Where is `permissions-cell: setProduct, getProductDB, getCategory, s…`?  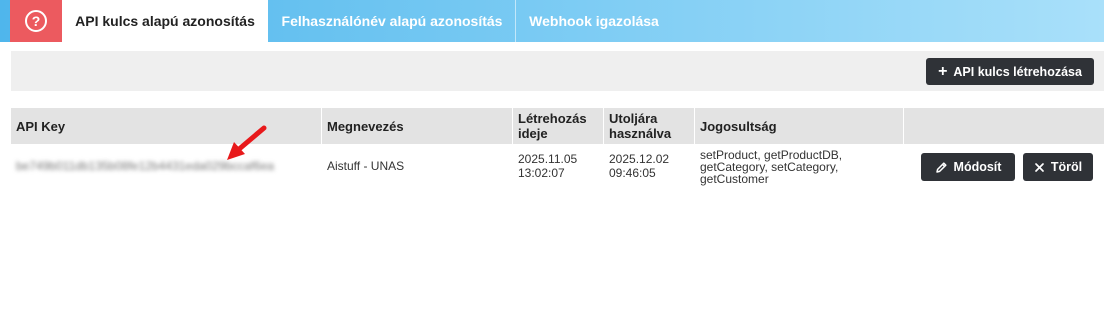 permissions-cell: setProduct, getProductDB, getCategory, s… is located at coordinates (771, 167).